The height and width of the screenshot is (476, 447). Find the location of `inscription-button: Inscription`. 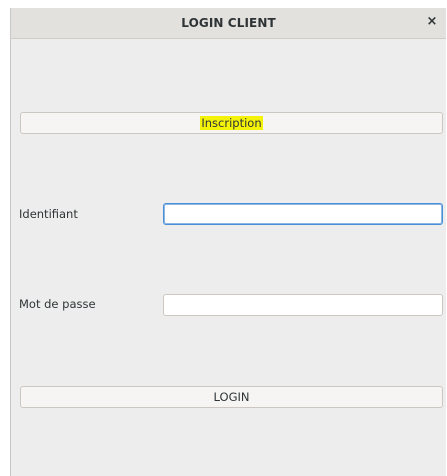

inscription-button: Inscription is located at coordinates (231, 123).